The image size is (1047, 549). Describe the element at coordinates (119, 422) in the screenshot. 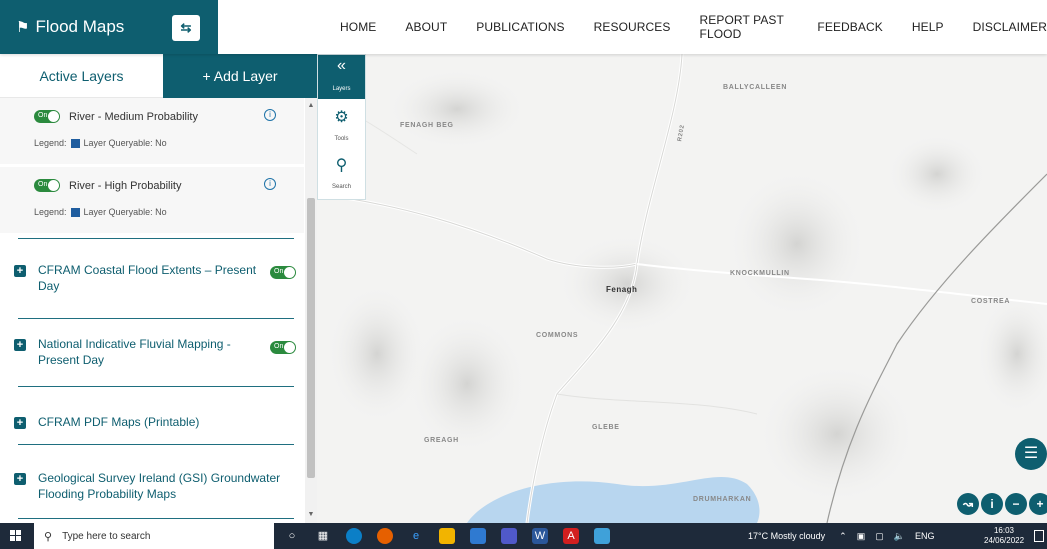

I see `group-name: CFRAM PDF Maps (Printable)` at that location.